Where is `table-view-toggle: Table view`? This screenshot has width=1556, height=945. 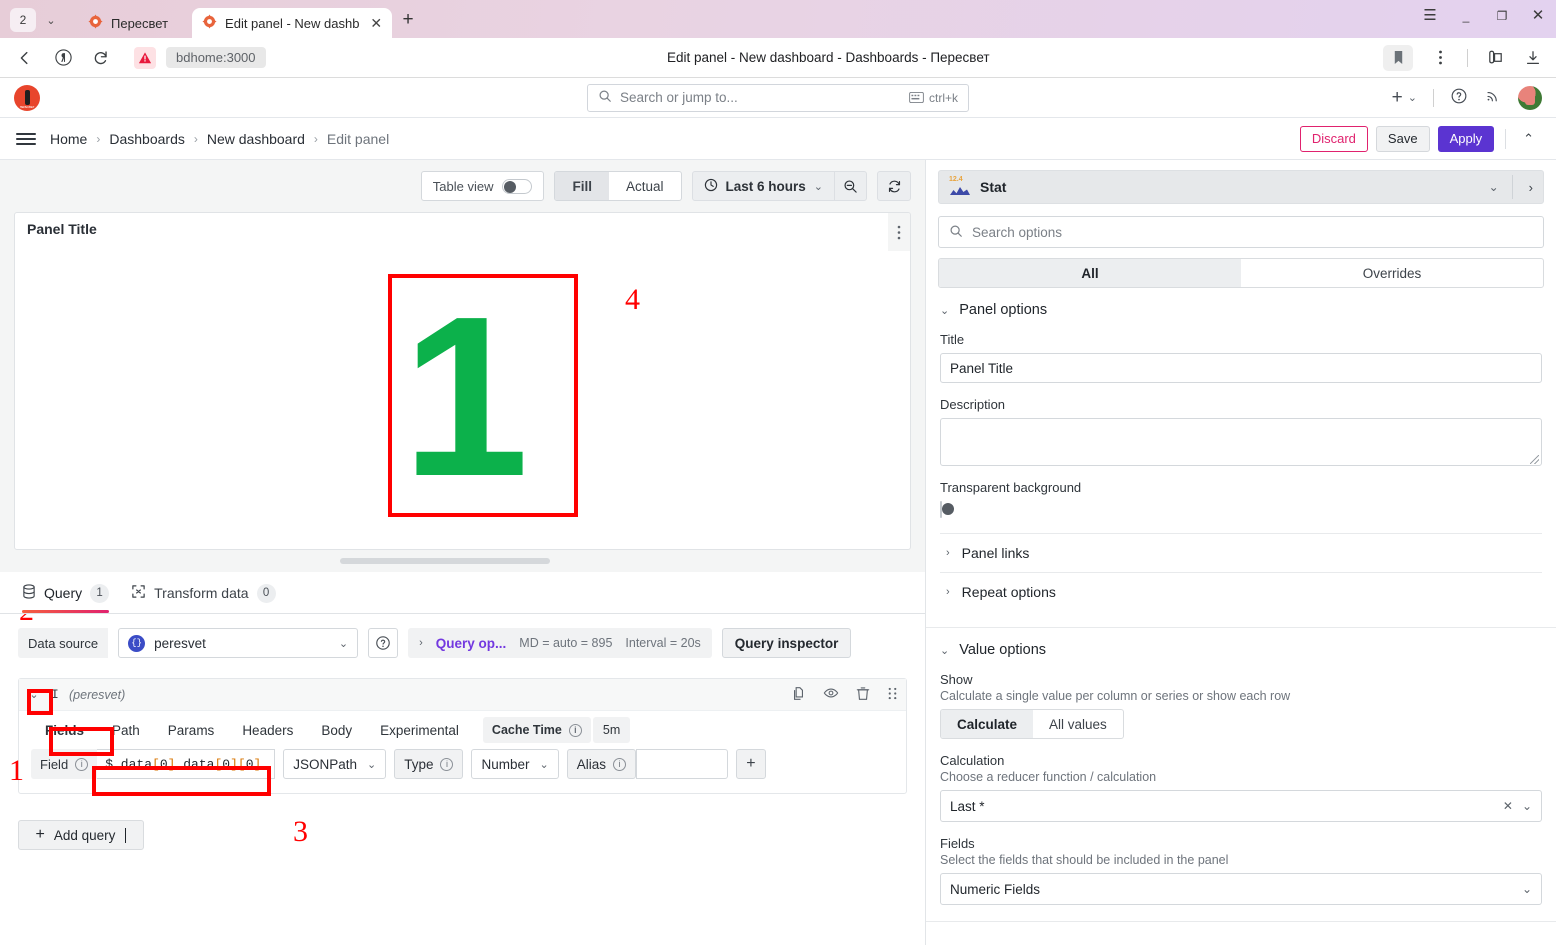
table-view-toggle: Table view is located at coordinates (482, 186).